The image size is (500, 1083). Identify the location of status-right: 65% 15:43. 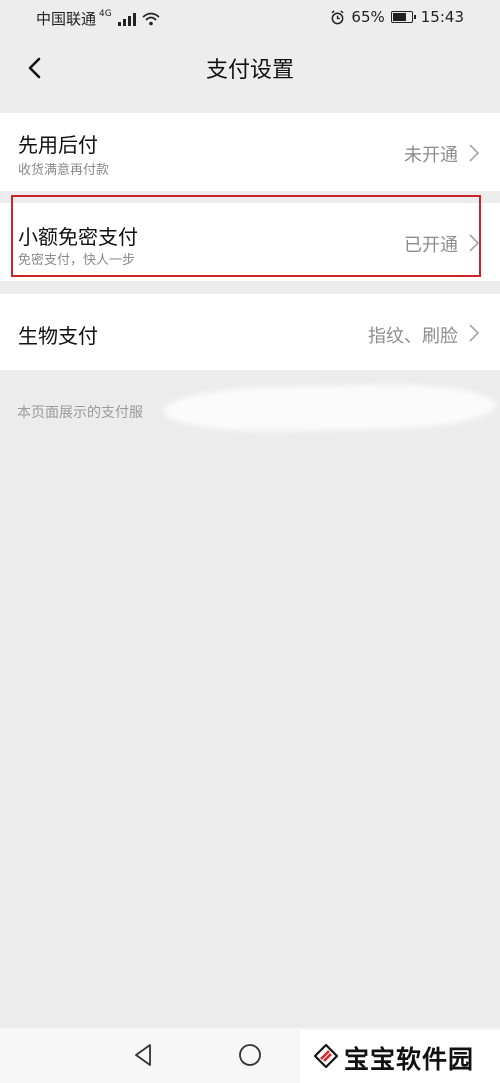
(397, 17).